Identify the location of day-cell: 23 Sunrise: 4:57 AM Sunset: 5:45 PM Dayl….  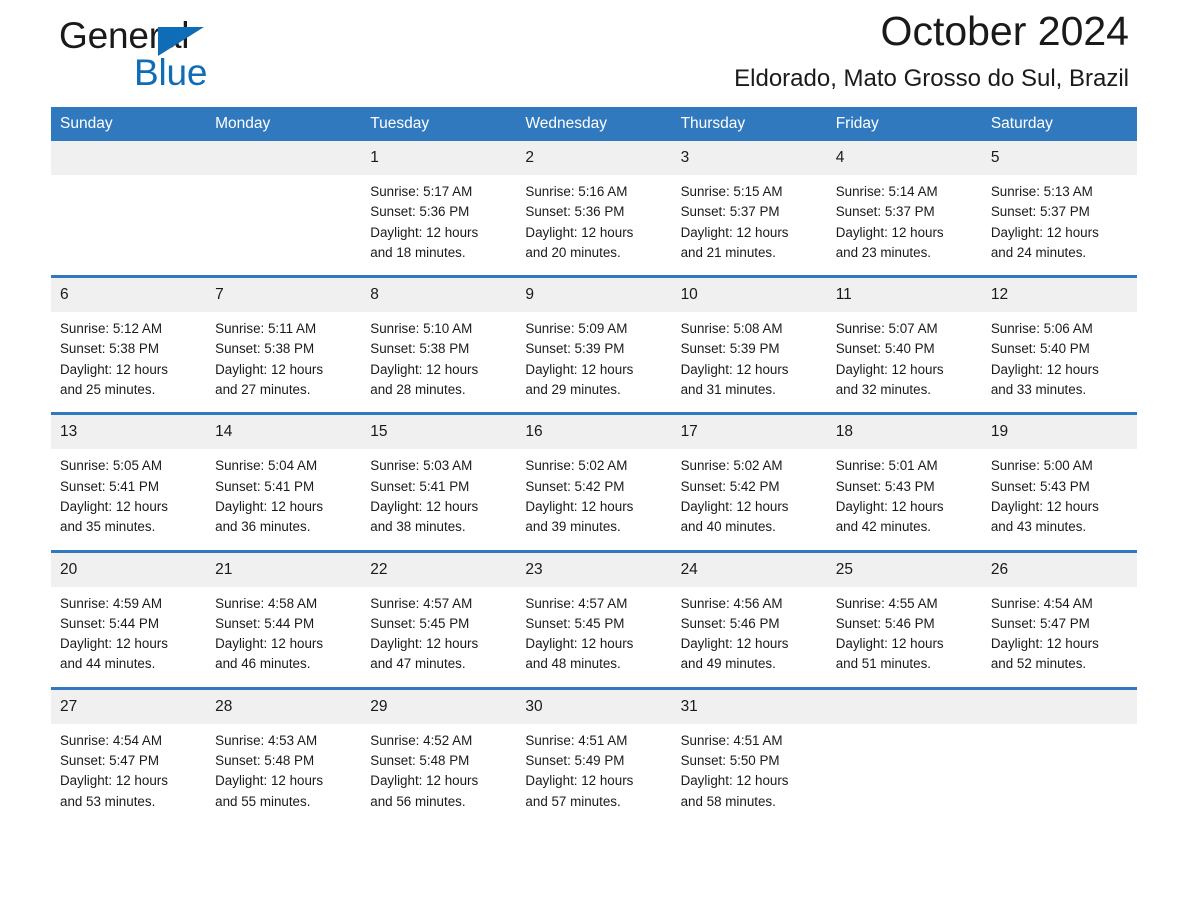
(594, 619).